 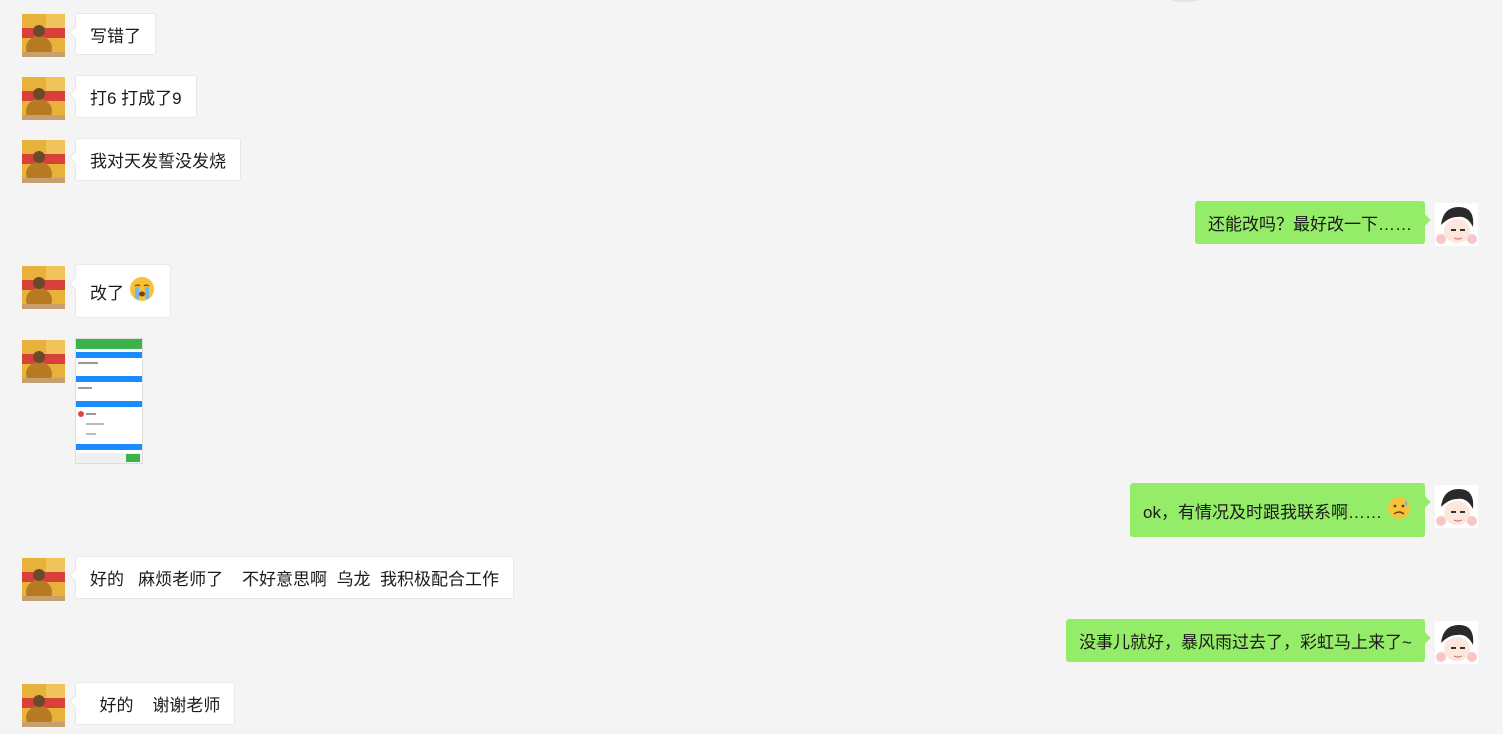 What do you see at coordinates (107, 293) in the screenshot?
I see `message-text: 改了` at bounding box center [107, 293].